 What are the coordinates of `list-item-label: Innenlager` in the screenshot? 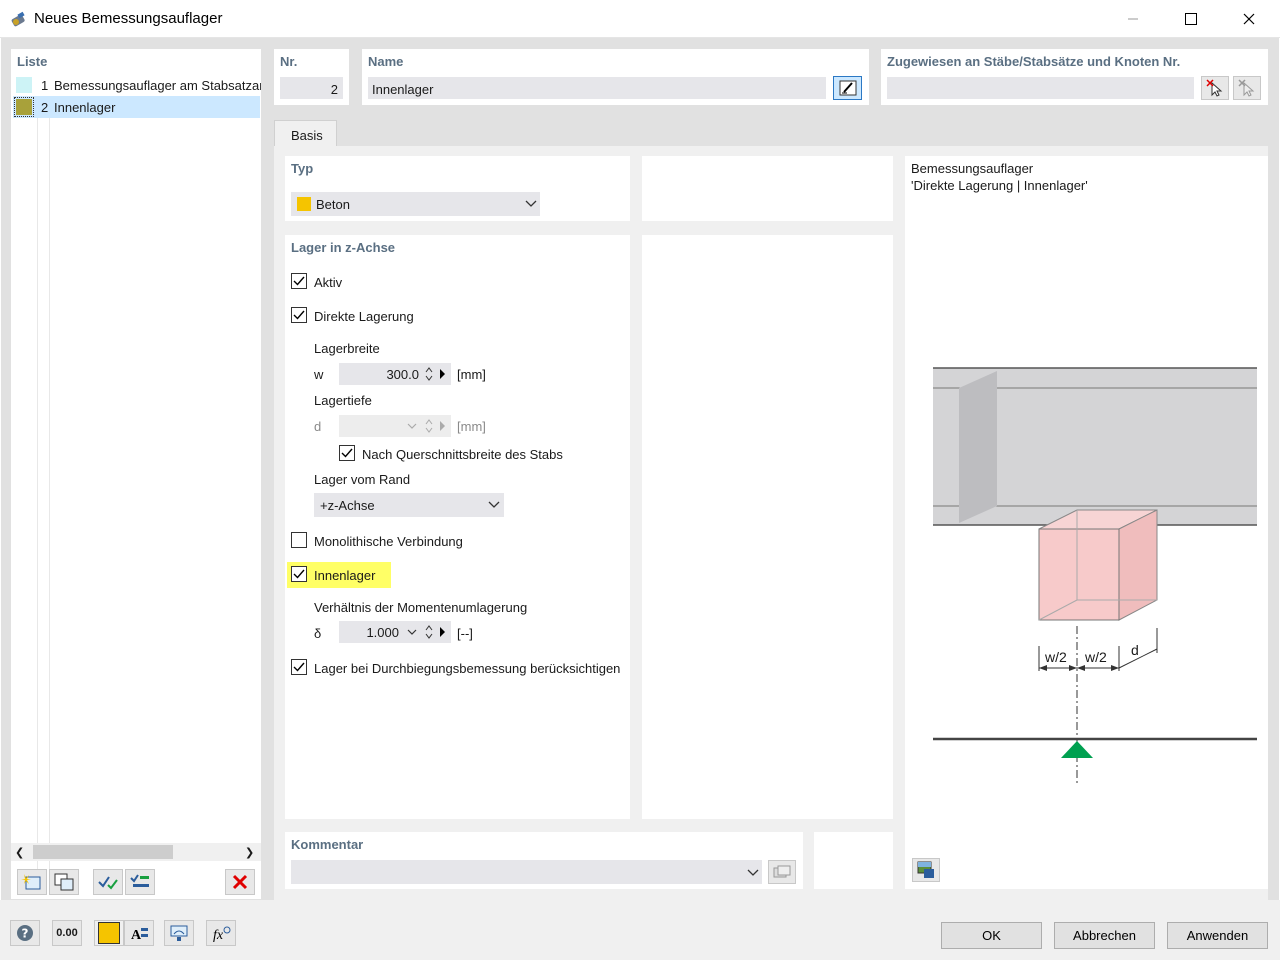 It's located at (85, 107).